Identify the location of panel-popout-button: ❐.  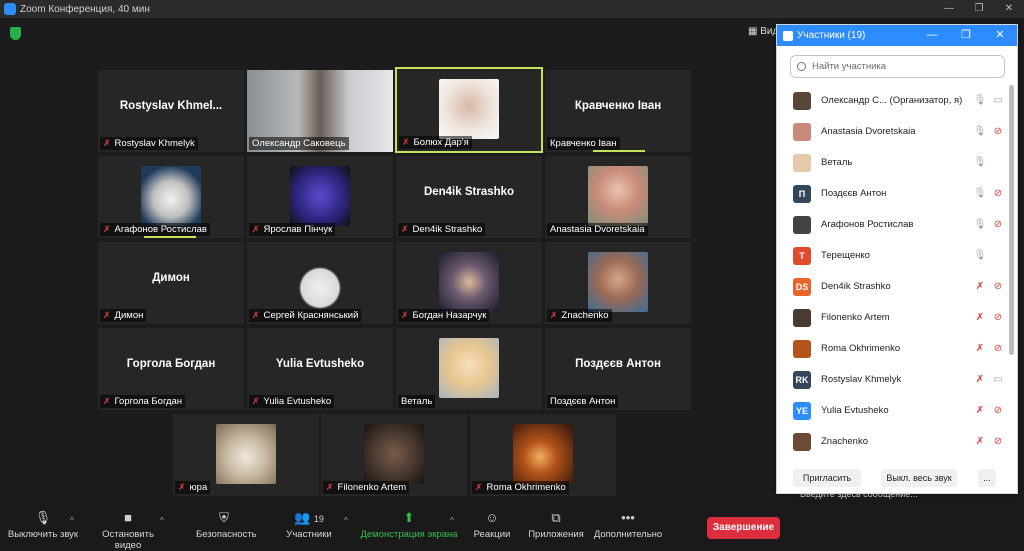
(966, 35).